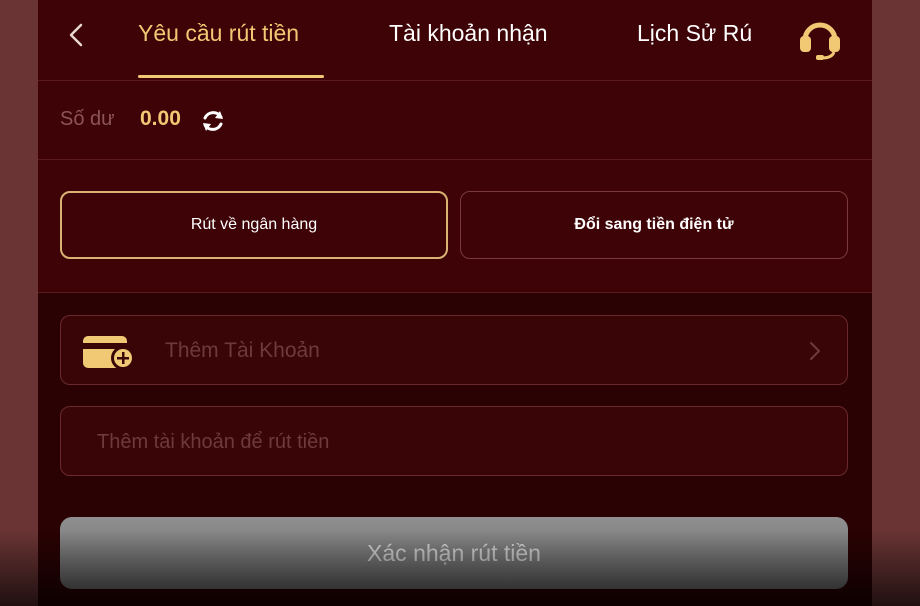  Describe the element at coordinates (242, 350) in the screenshot. I see `add-account-label: Thêm Tài Khoản` at that location.